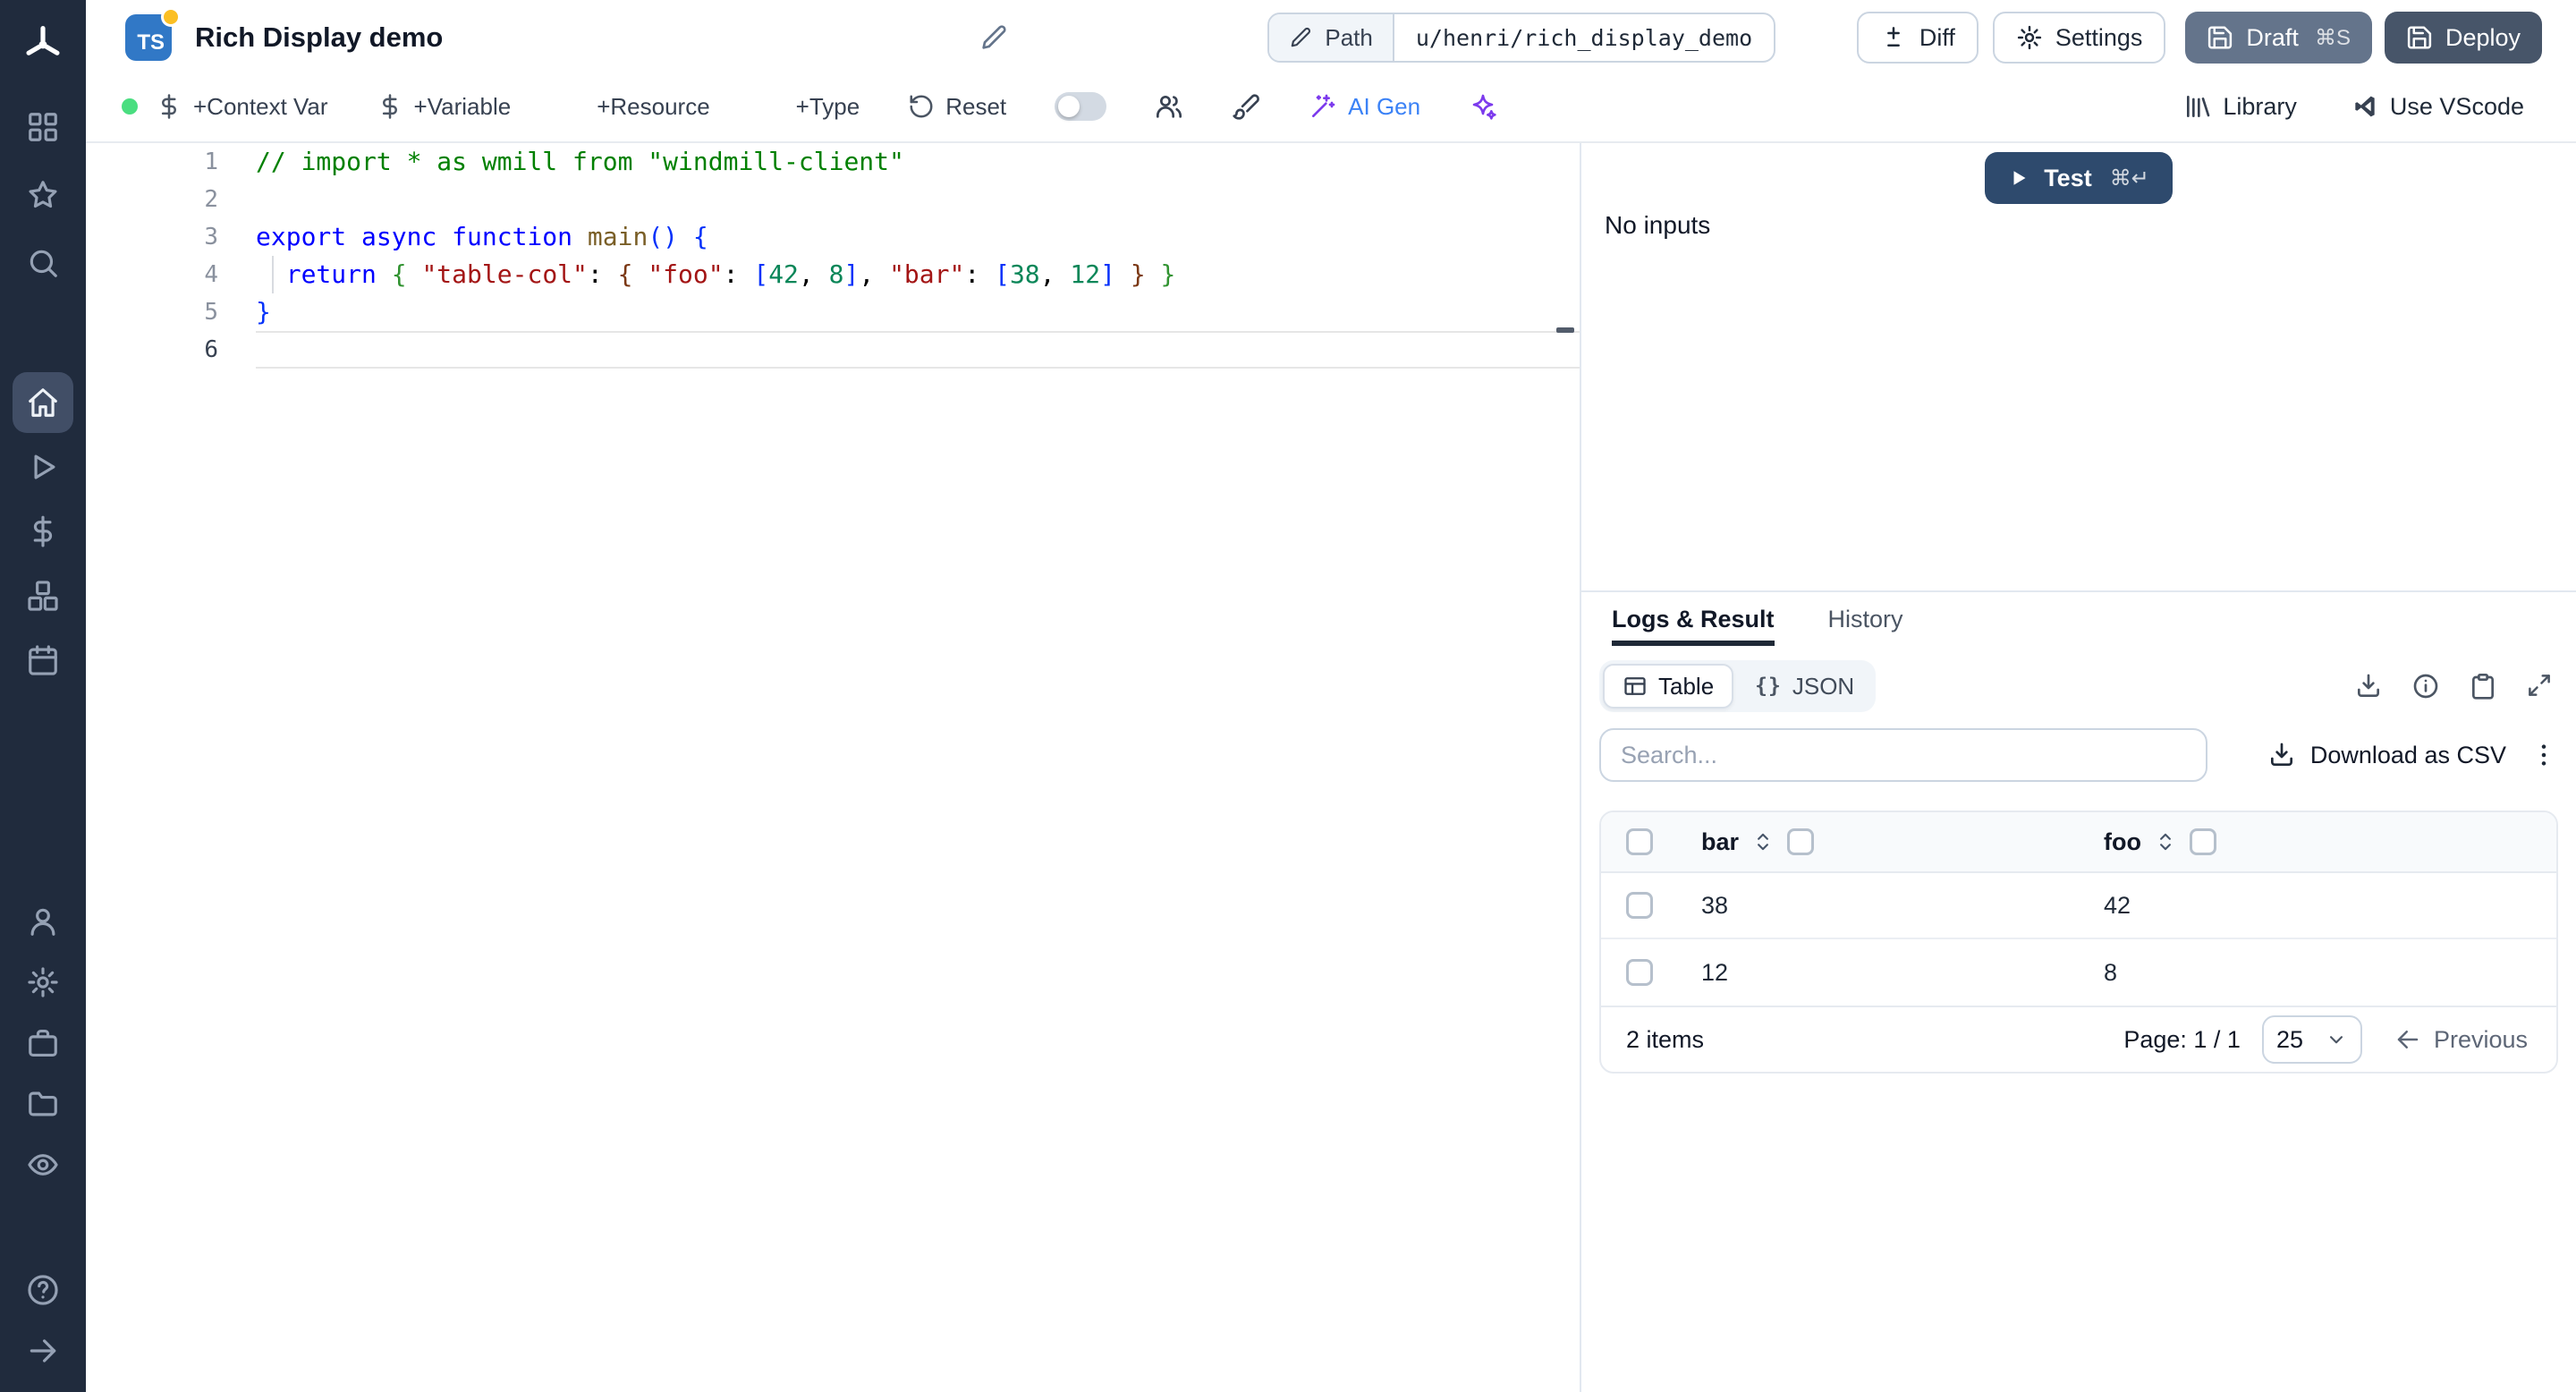 The image size is (2576, 1392). Describe the element at coordinates (2078, 972) in the screenshot. I see `table-row: 12 8` at that location.